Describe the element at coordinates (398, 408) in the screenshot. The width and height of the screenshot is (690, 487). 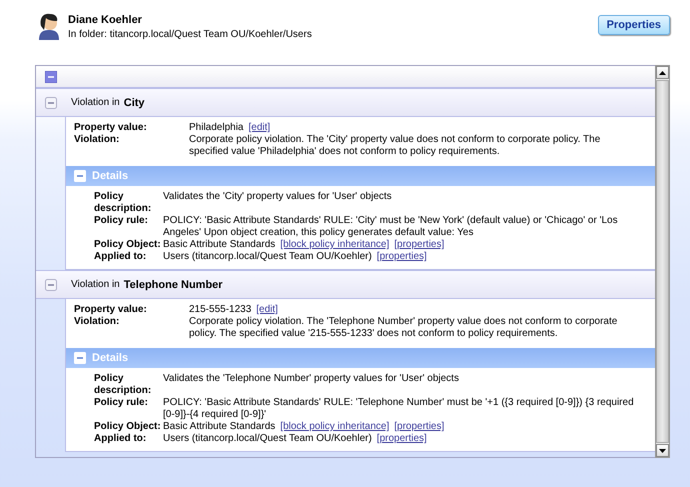
I see `field-value: POLICY: 'Basic Attribute Standards' RULE: 'Telephone Number' must be '+1 ({3 required [0-9]}) {3 required [0-9]}-{4 required [0-9]}'` at that location.